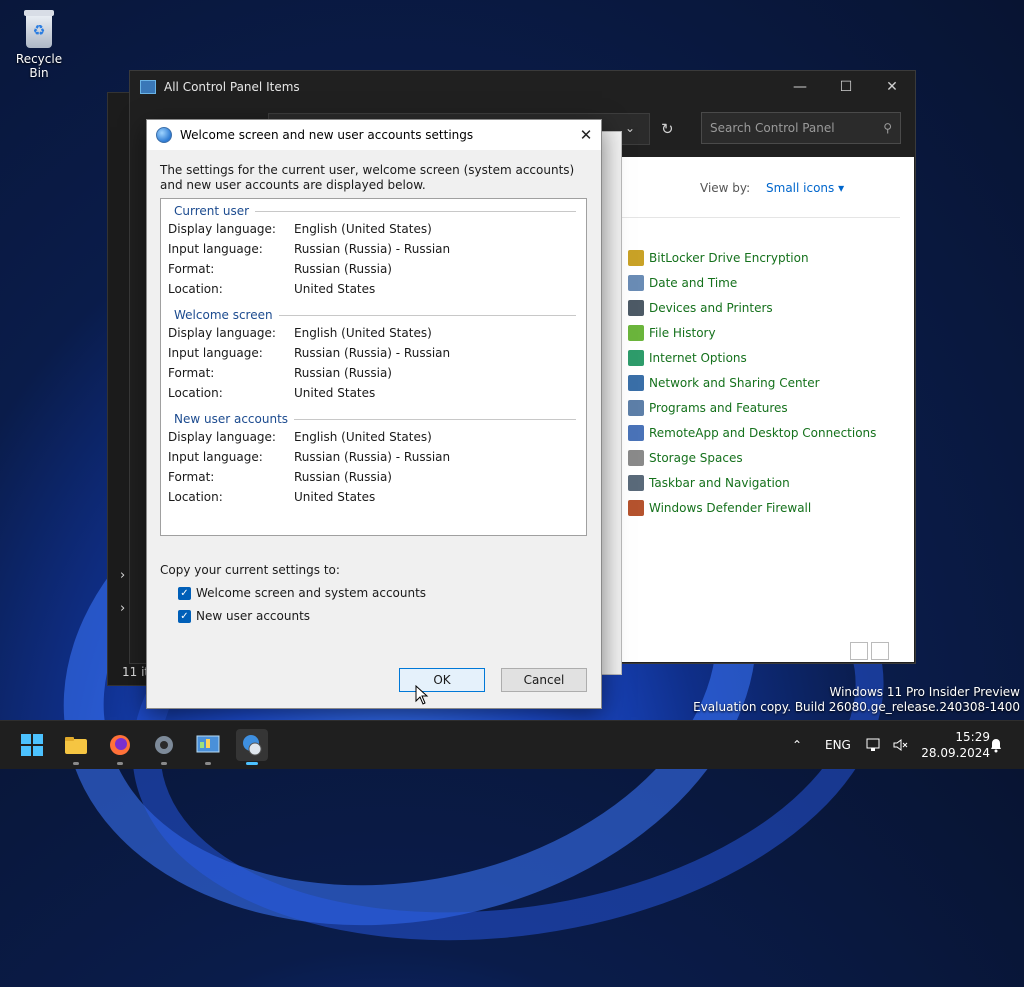  What do you see at coordinates (435, 419) in the screenshot?
I see `section-divider` at bounding box center [435, 419].